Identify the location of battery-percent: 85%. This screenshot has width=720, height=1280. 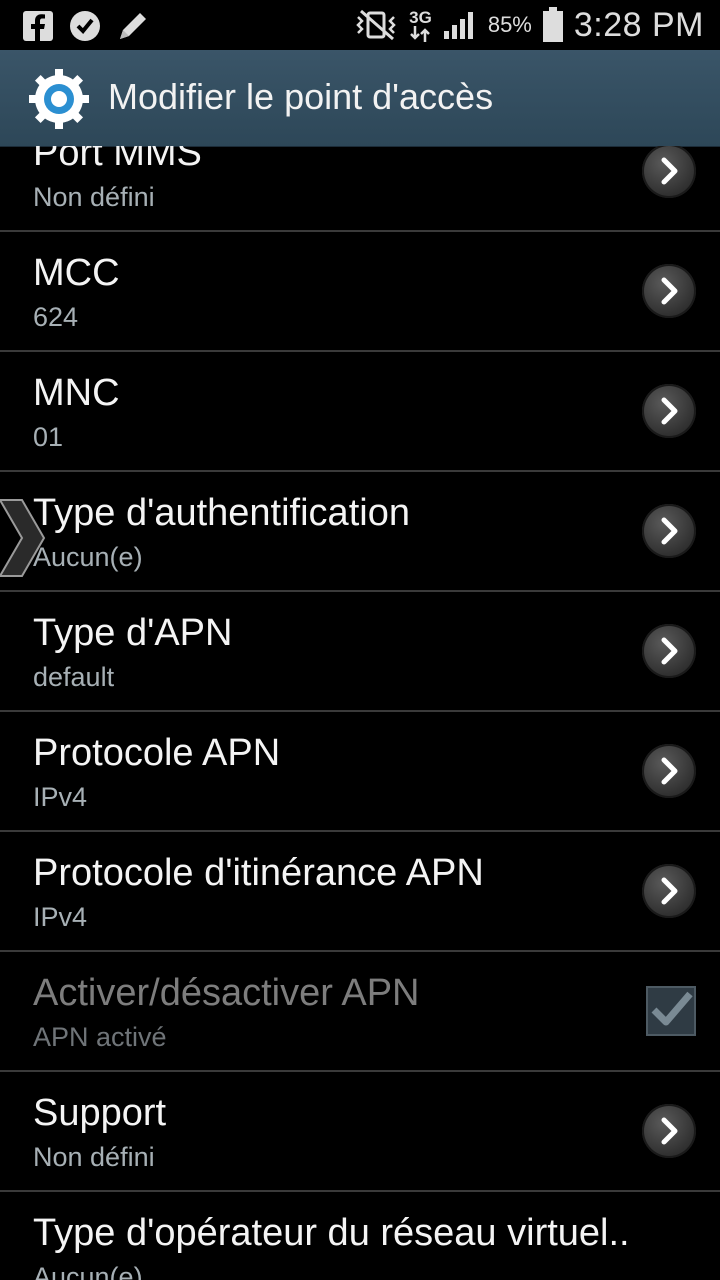
(509, 24).